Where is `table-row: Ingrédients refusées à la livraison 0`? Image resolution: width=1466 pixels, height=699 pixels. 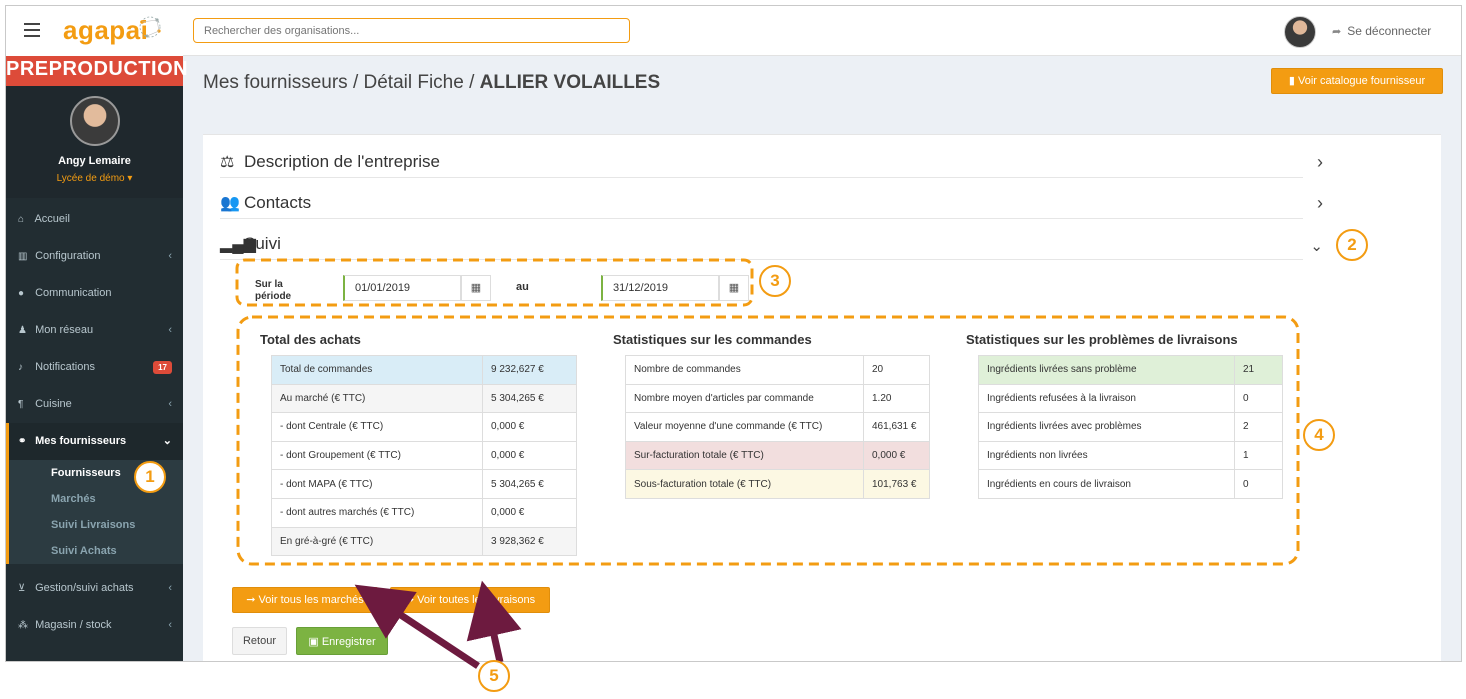 table-row: Ingrédients refusées à la livraison 0 is located at coordinates (1130, 398).